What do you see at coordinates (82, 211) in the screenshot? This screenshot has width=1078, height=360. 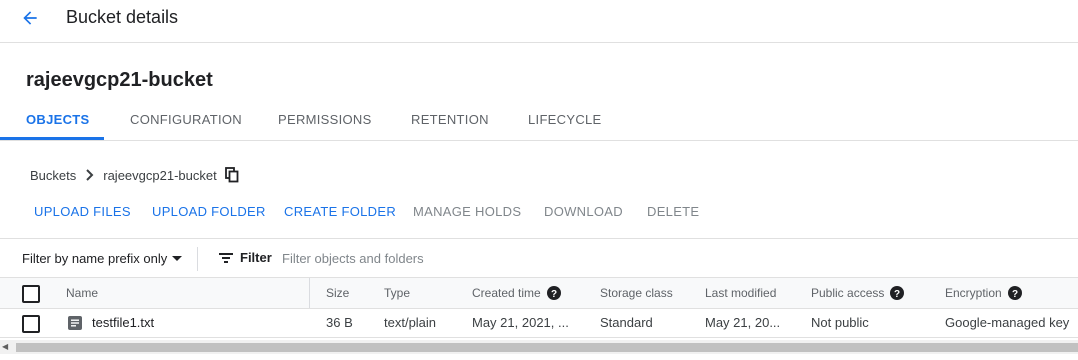 I see `upload-files-button: UPLOAD FILES` at bounding box center [82, 211].